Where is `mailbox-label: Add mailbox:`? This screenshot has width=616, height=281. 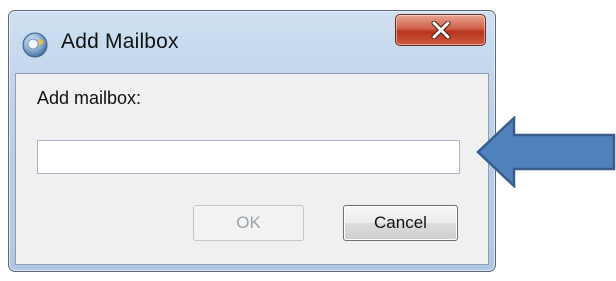 mailbox-label: Add mailbox: is located at coordinates (89, 98).